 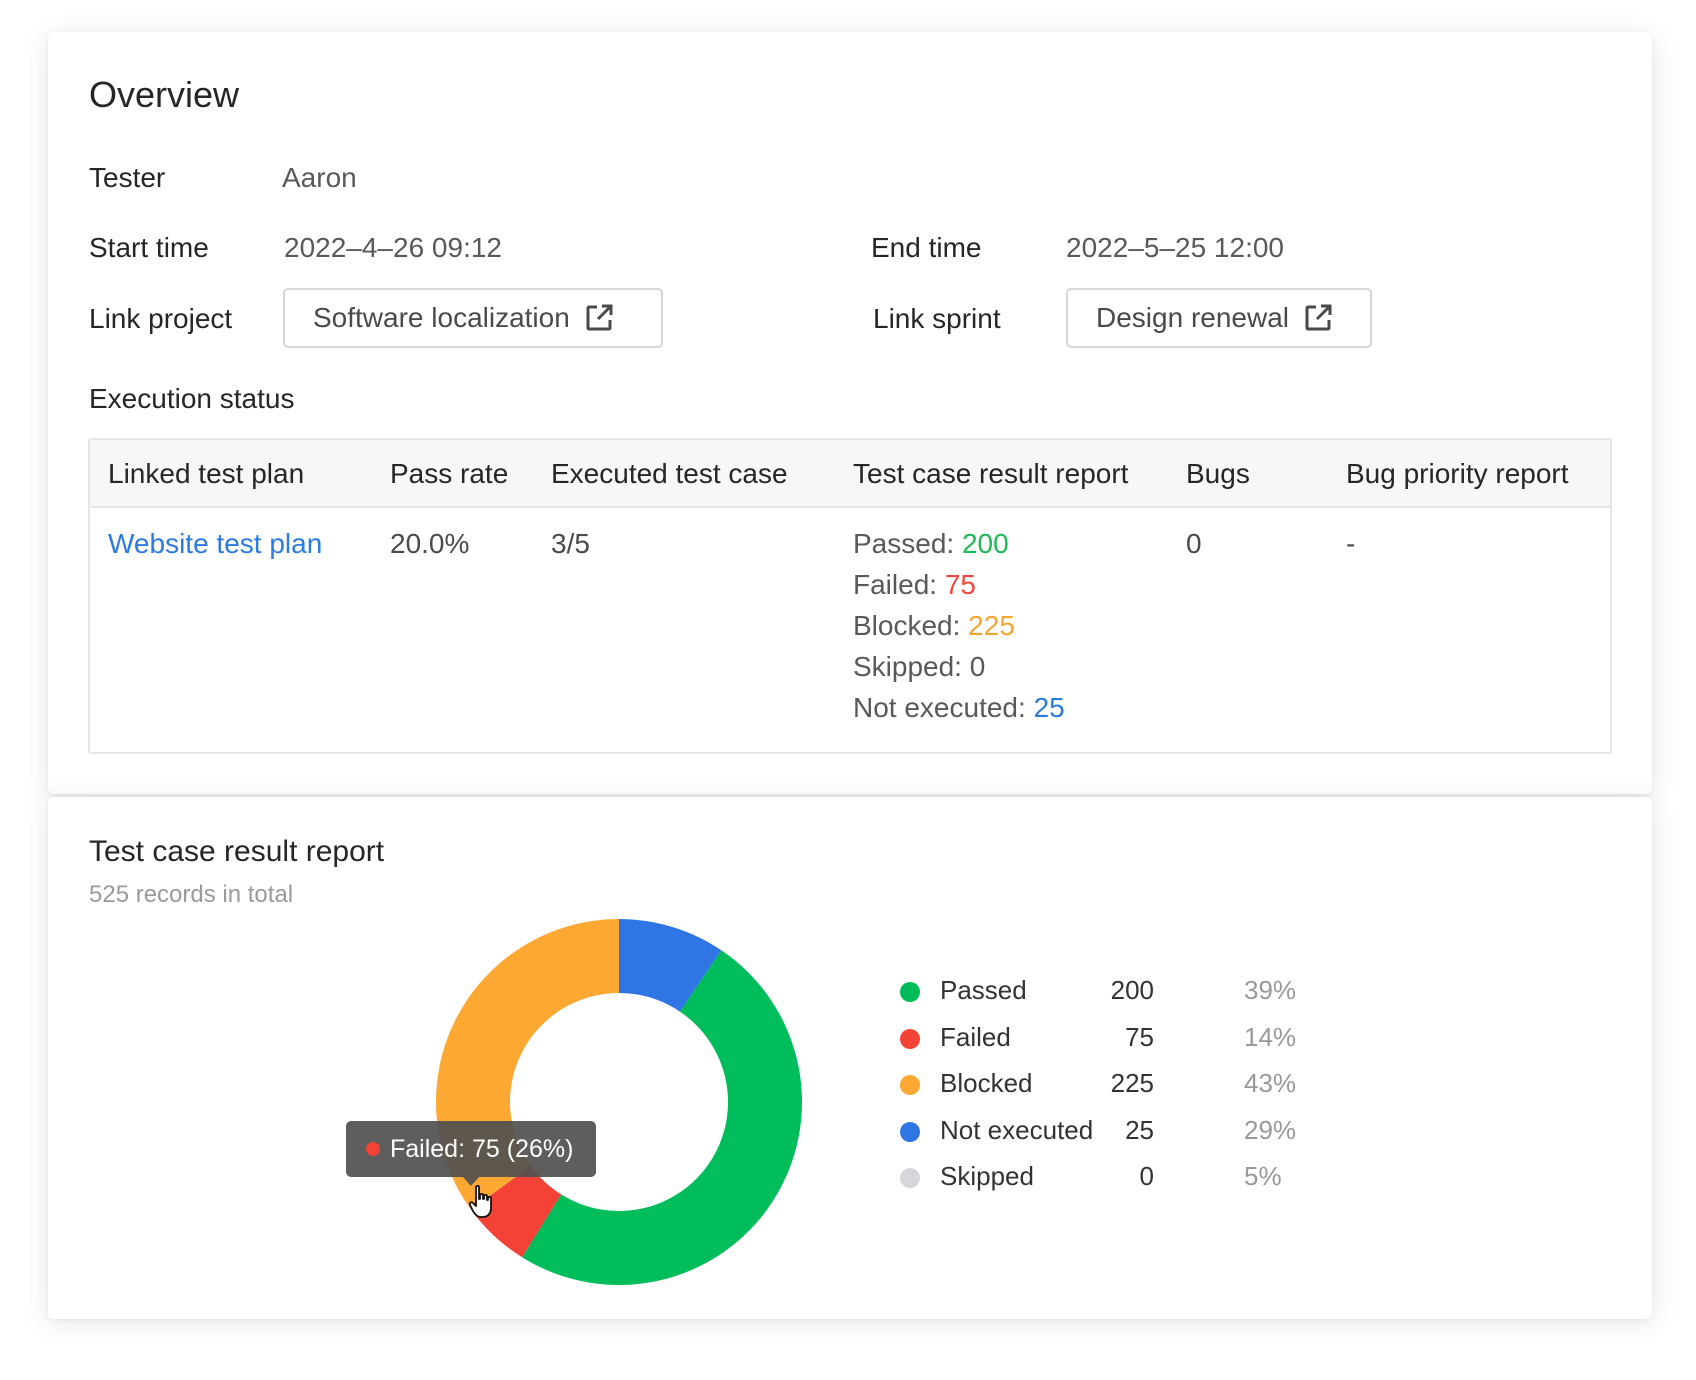 What do you see at coordinates (960, 584) in the screenshot?
I see `result-value: 75` at bounding box center [960, 584].